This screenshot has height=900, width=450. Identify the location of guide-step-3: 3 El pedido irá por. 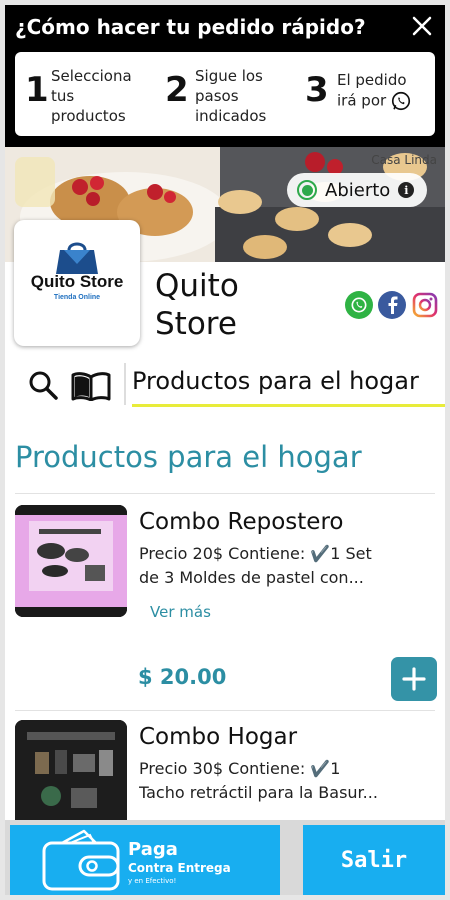
(370, 94).